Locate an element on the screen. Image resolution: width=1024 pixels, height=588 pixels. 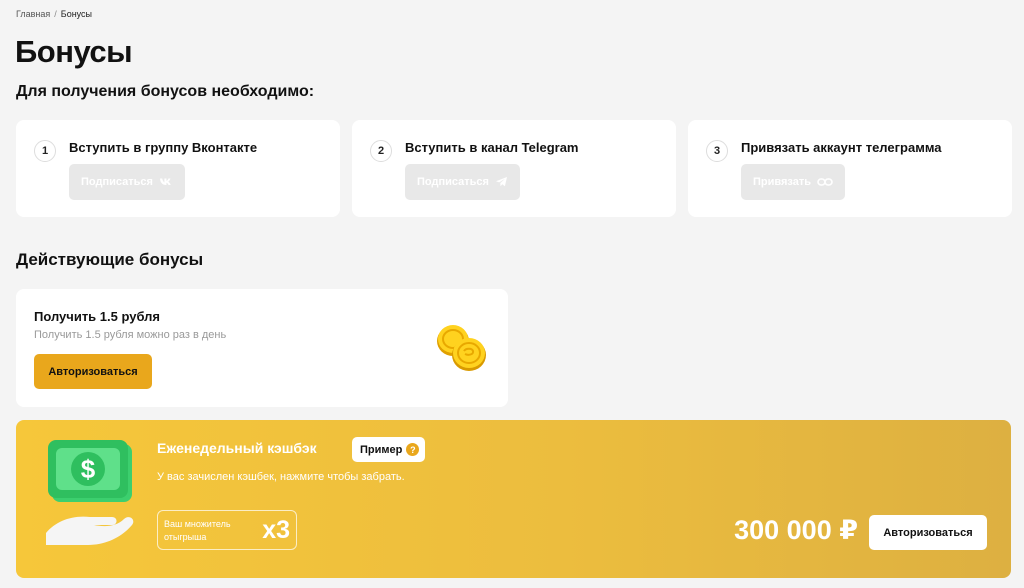
step-card-telegram: 2 Вступить в канал Telegram Подписаться is located at coordinates (514, 168).